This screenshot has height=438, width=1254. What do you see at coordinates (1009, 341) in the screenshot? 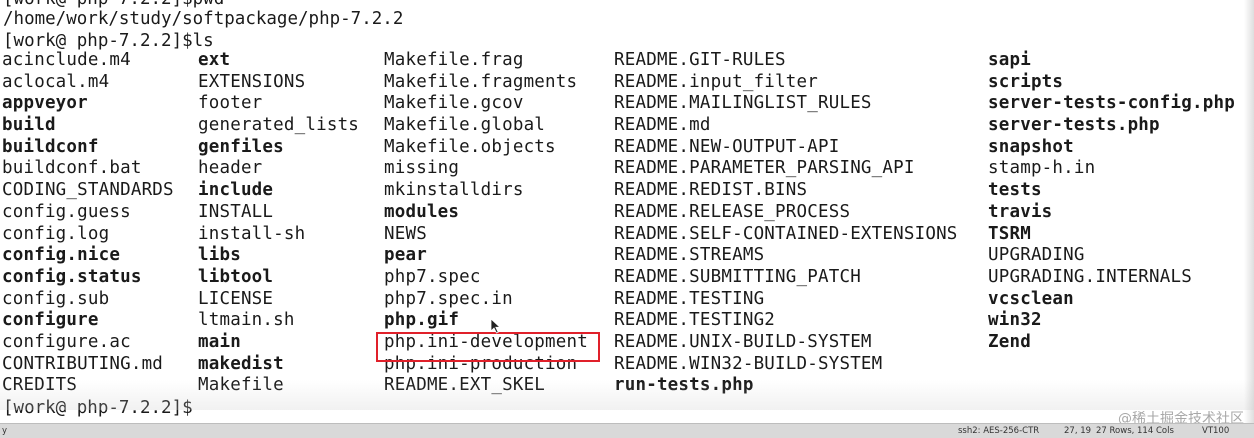
I see `ls-entry-dir: Zend` at bounding box center [1009, 341].